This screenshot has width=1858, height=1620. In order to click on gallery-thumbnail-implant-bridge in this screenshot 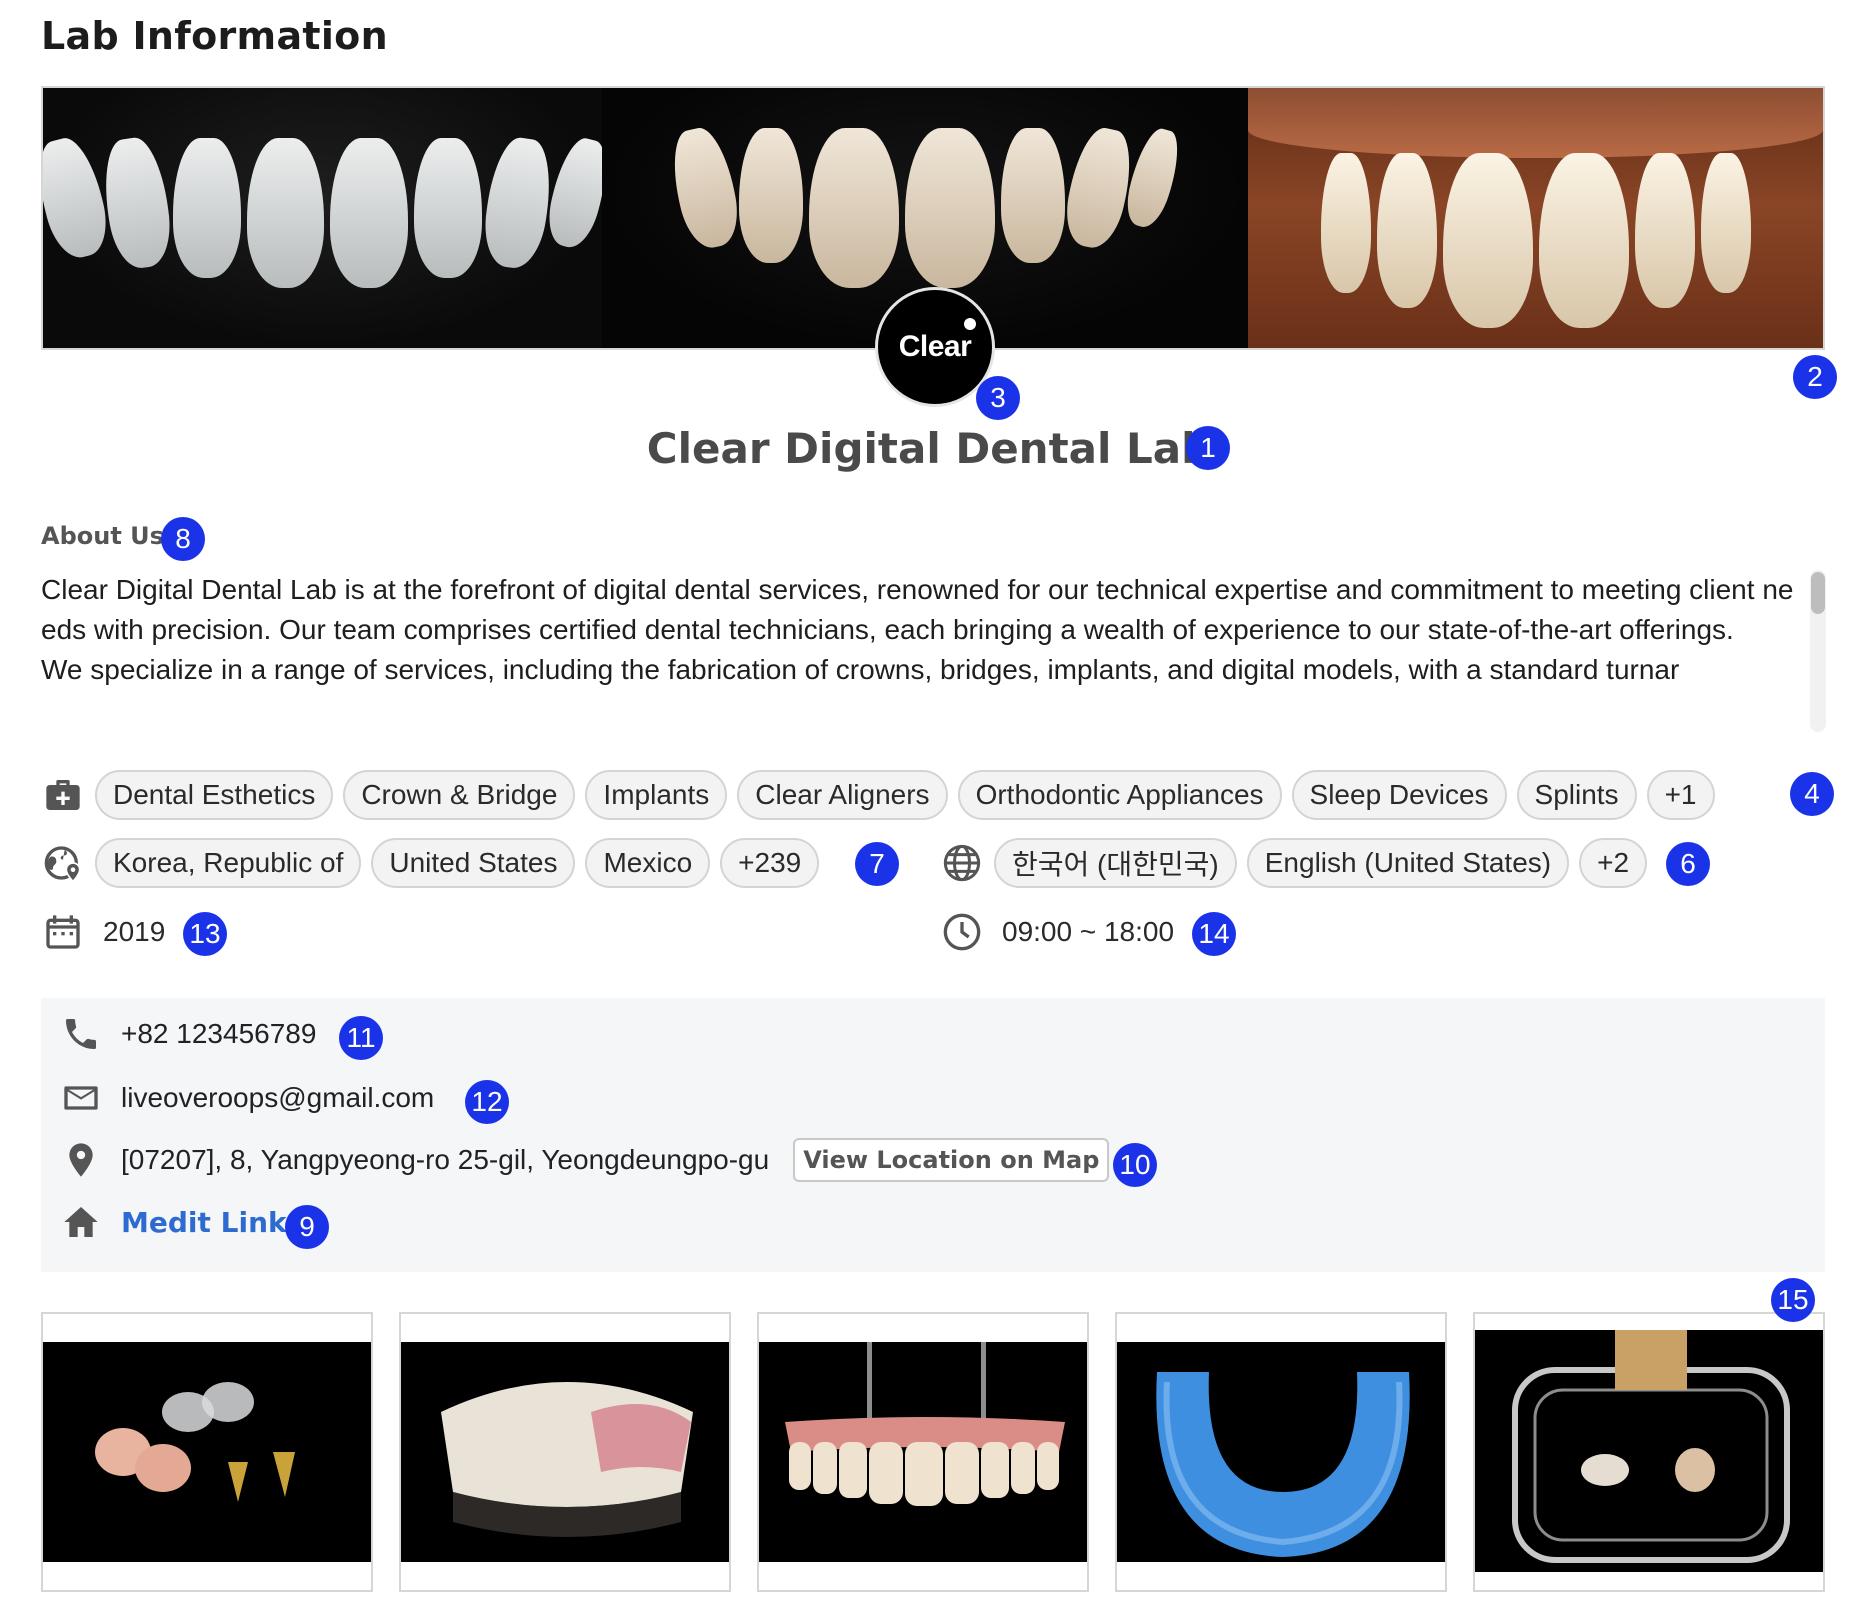, I will do `click(923, 1452)`.